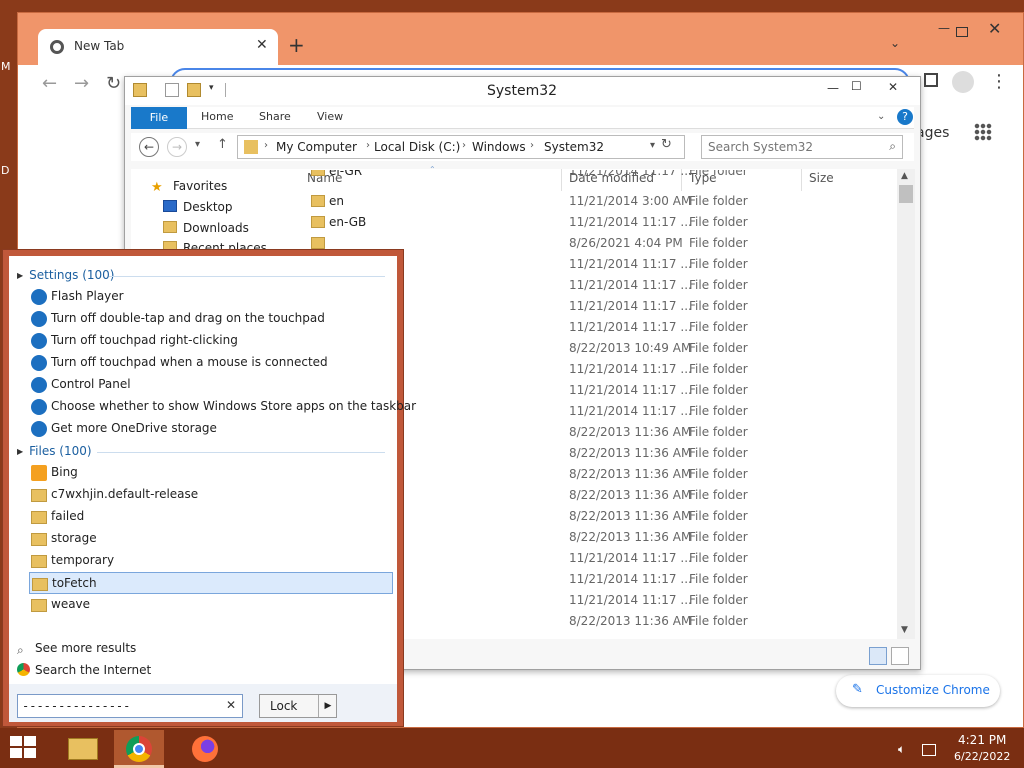 This screenshot has height=768, width=1024. What do you see at coordinates (197, 144) in the screenshot?
I see `recent-locations-icon: ▾` at bounding box center [197, 144].